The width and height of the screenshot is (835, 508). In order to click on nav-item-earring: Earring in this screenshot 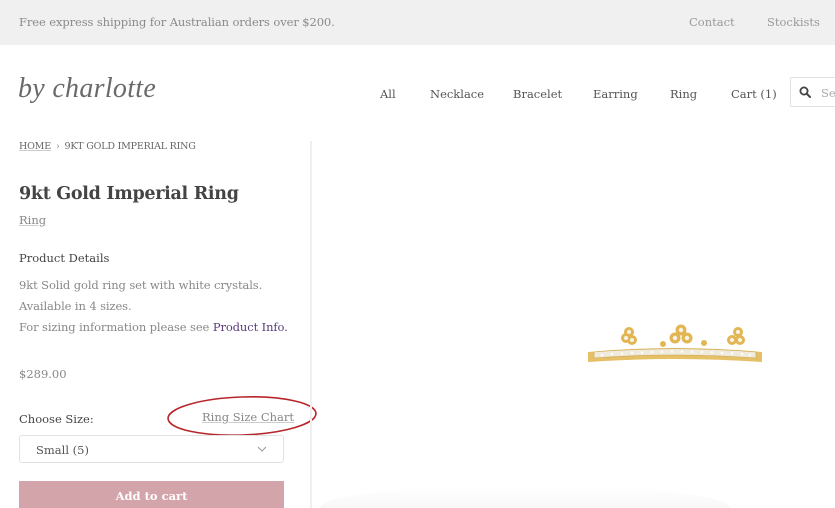, I will do `click(615, 94)`.